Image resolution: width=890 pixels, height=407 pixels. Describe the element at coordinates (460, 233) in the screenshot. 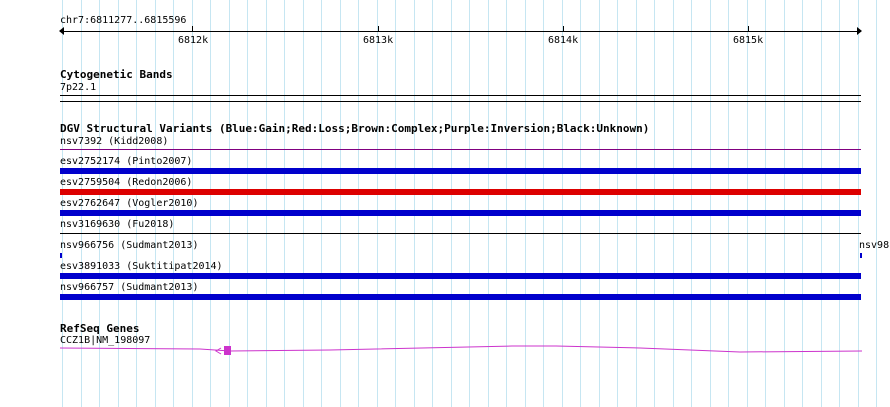

I see `variant-feature-unknown` at that location.